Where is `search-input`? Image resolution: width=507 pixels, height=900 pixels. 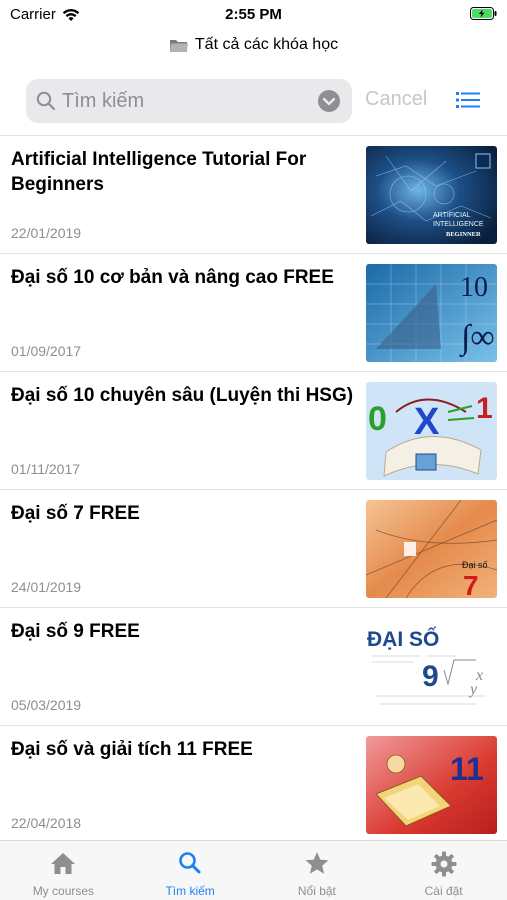 search-input is located at coordinates (182, 101).